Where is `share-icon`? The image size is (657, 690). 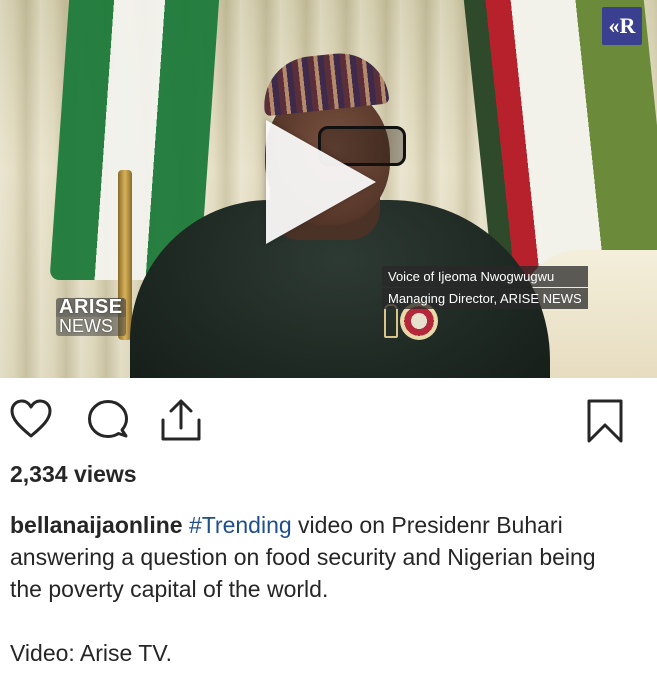
share-icon is located at coordinates (181, 420).